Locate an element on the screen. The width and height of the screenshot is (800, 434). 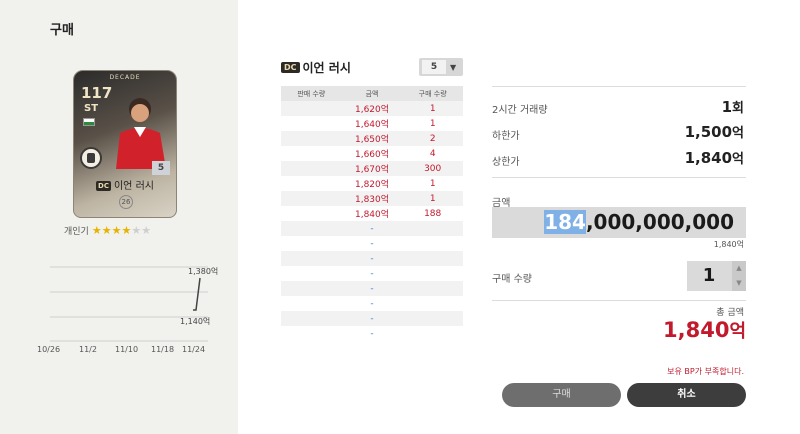
table-row: 1,670억 300 is located at coordinates (372, 168).